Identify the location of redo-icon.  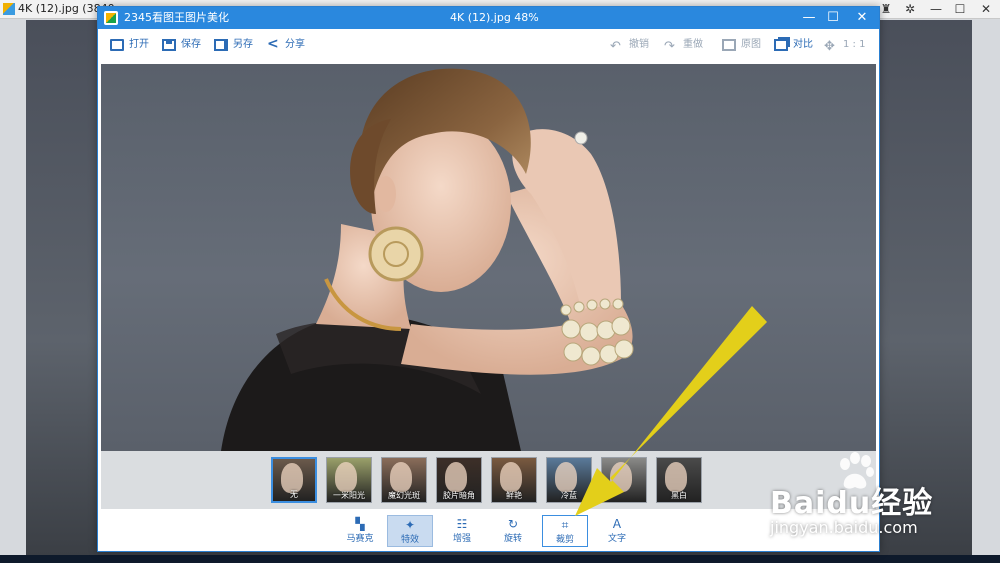
(671, 45).